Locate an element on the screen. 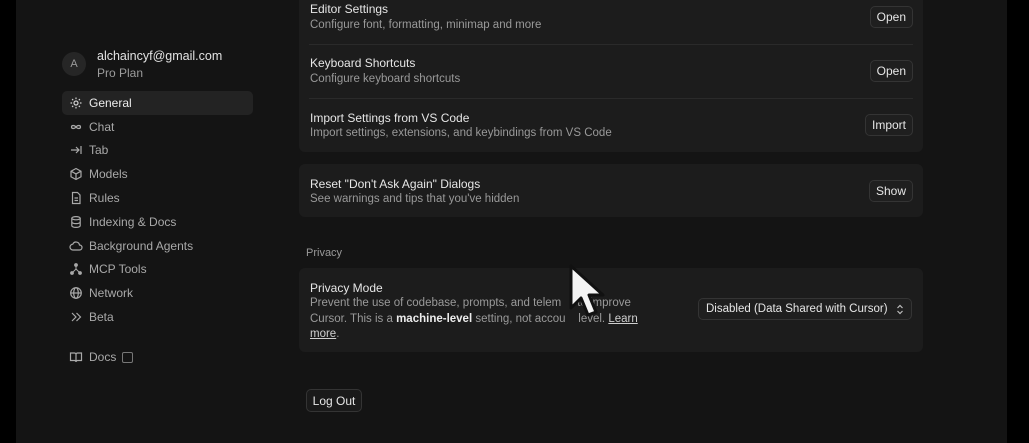  docs-link: Docs is located at coordinates (157, 357).